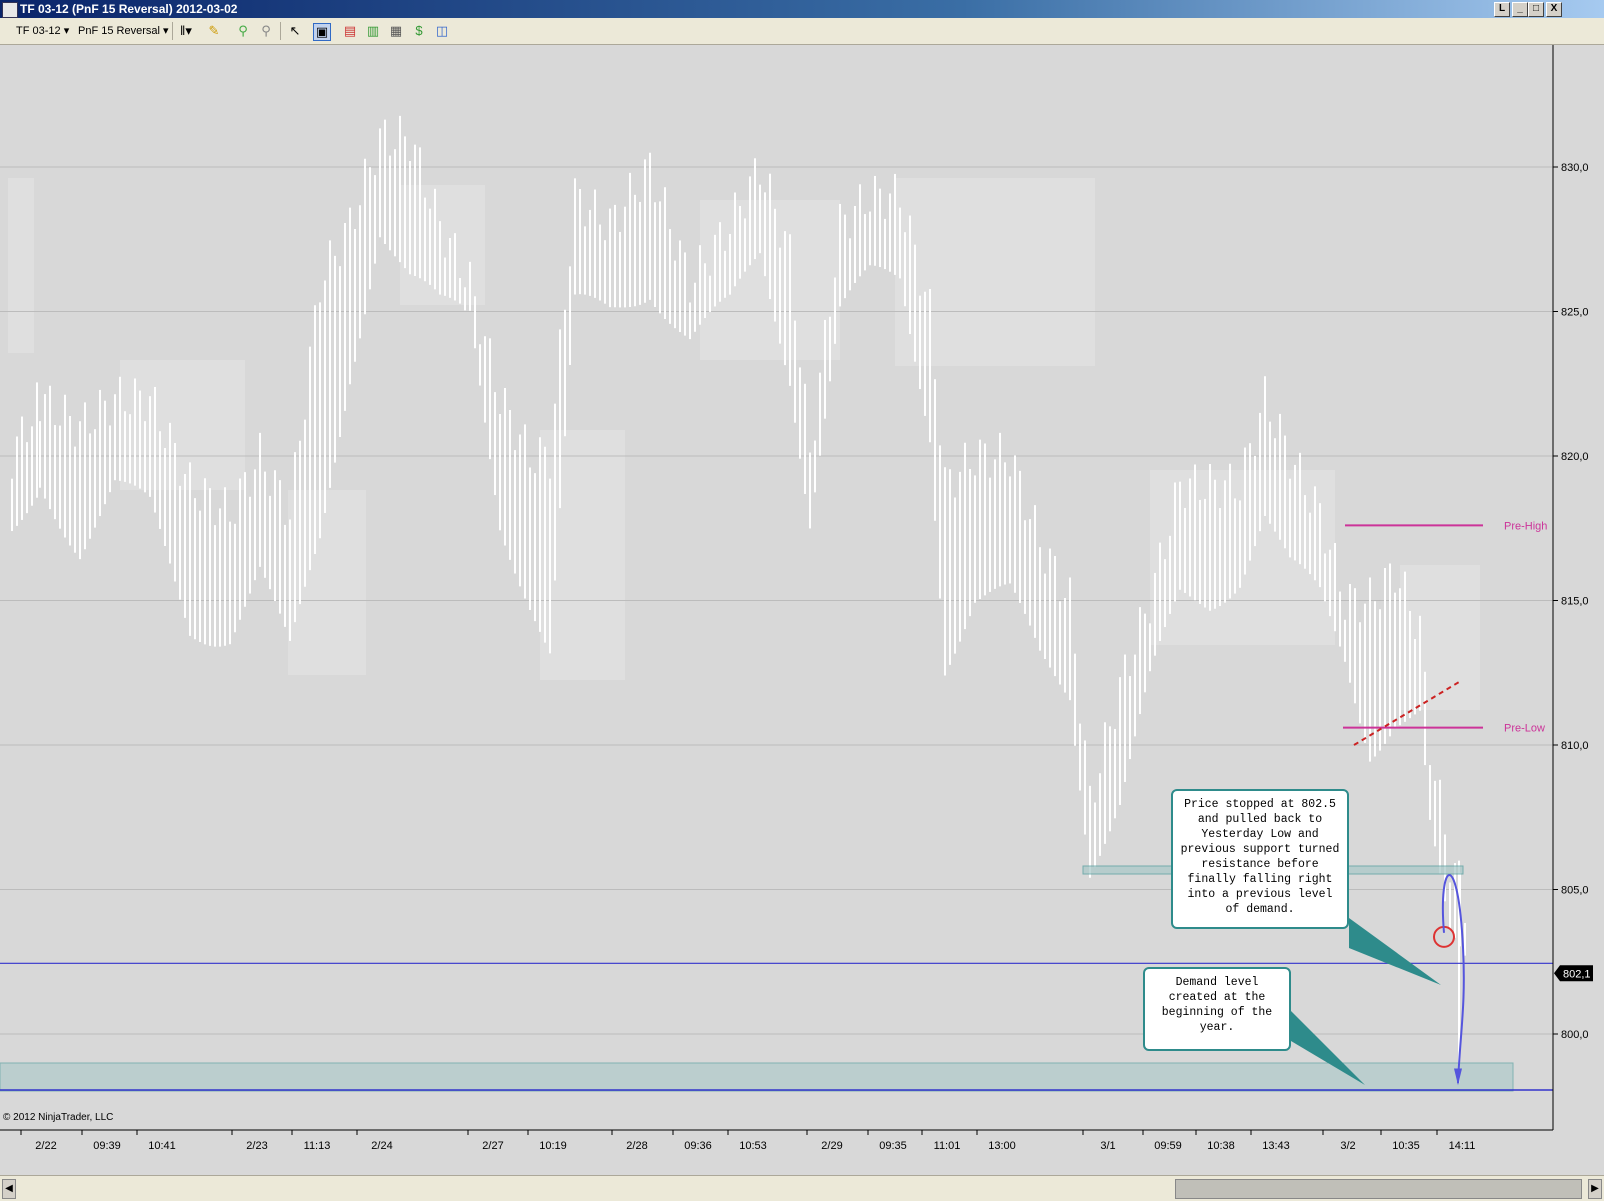  What do you see at coordinates (636, 1146) in the screenshot?
I see `time-label: 2/28` at bounding box center [636, 1146].